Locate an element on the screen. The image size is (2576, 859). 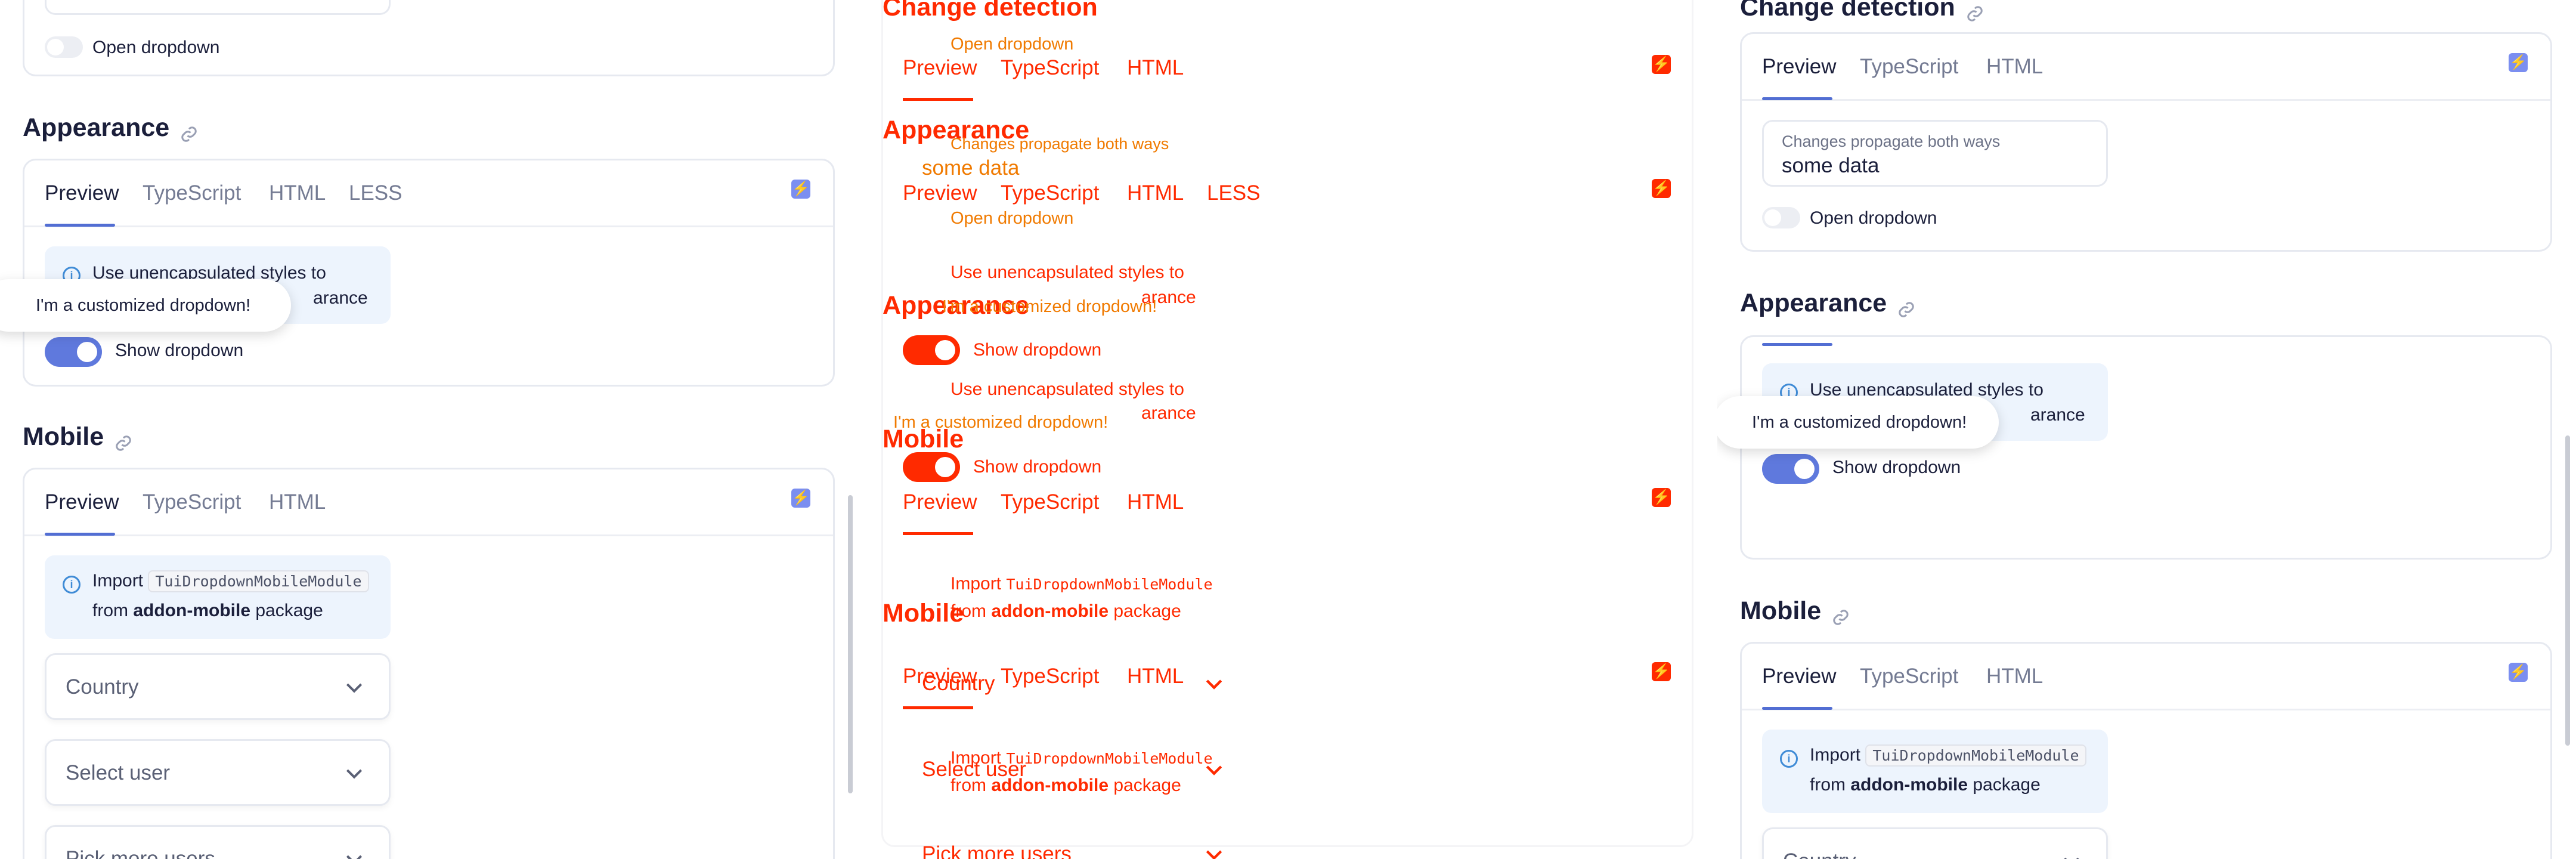
change-detection-card: Open dropdown is located at coordinates (429, 38).